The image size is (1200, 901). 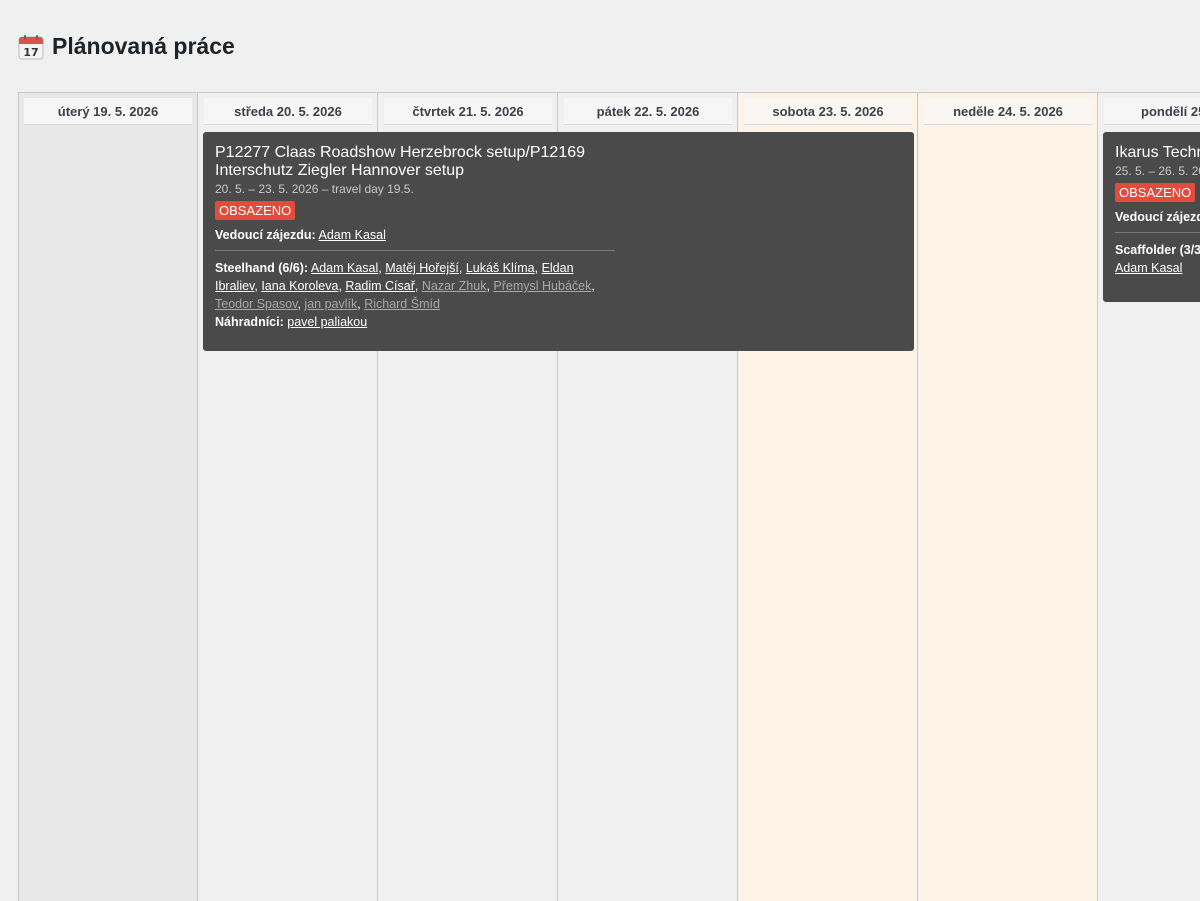 What do you see at coordinates (379, 286) in the screenshot?
I see `crew-member-link: Radim Císař` at bounding box center [379, 286].